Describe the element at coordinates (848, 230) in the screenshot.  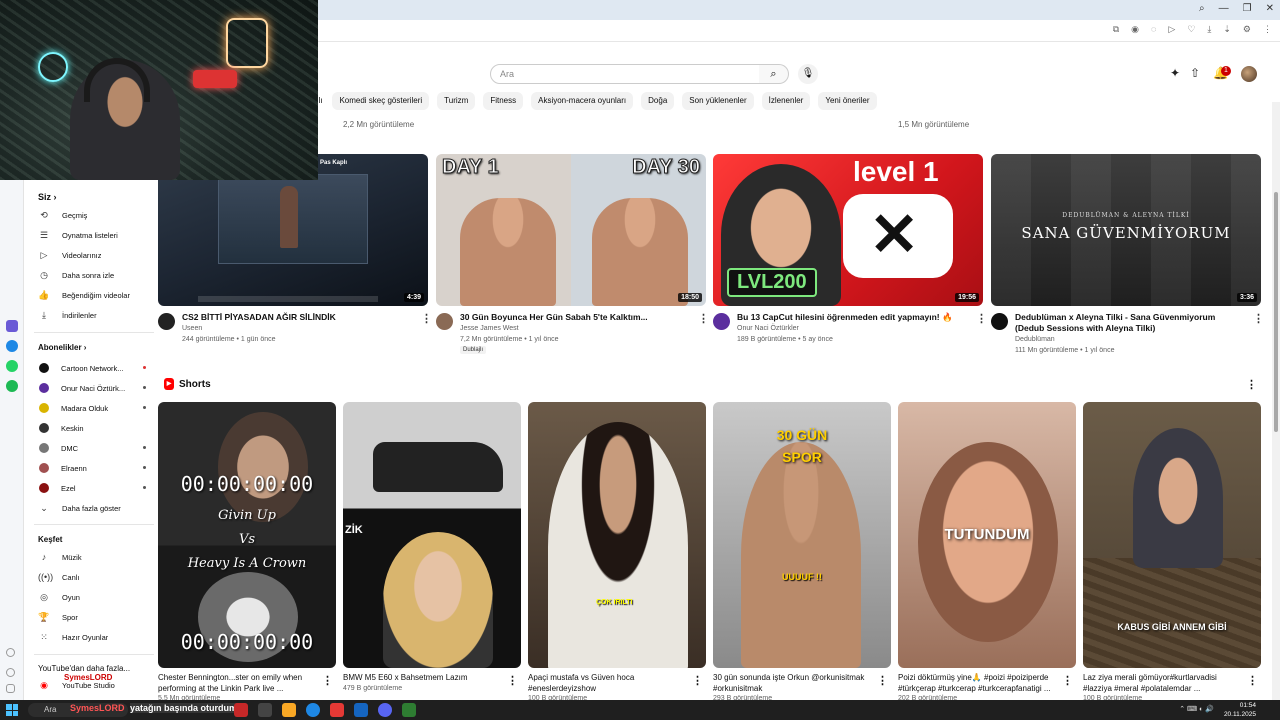
I see `video-thumbnail: level 1 LVL200 19:56` at that location.